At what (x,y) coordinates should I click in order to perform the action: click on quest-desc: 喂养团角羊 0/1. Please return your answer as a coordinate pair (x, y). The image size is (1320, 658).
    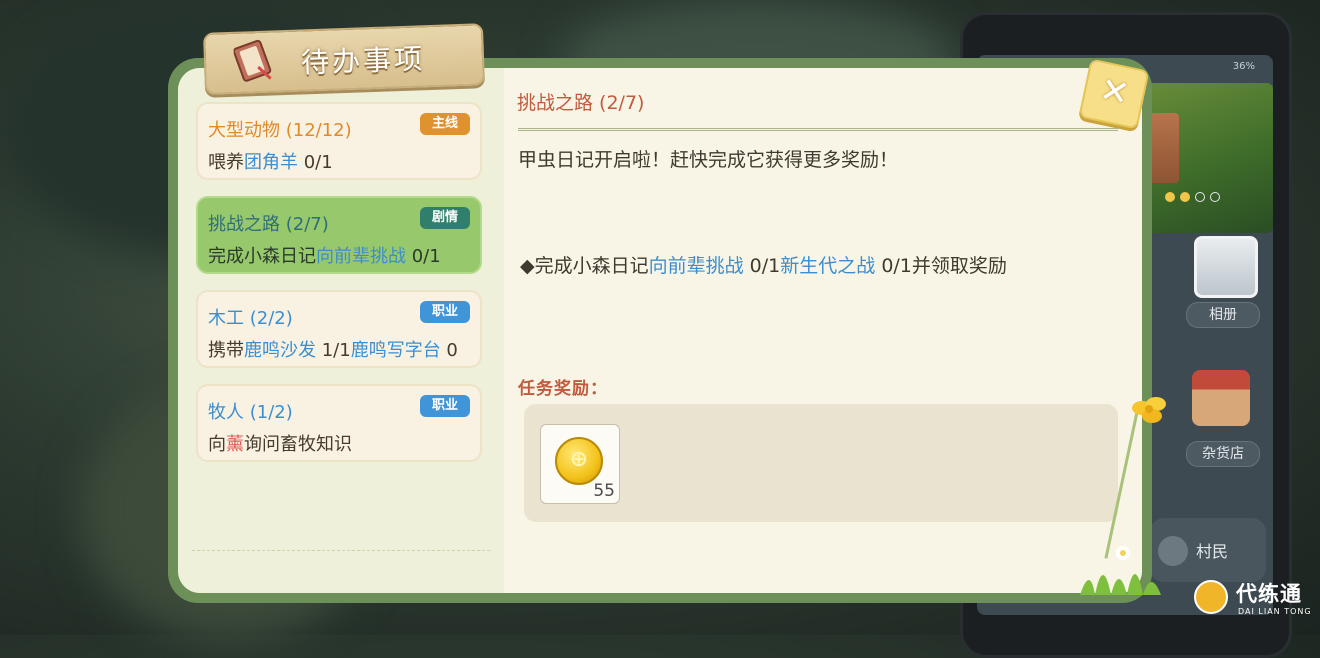
    Looking at the image, I should click on (270, 161).